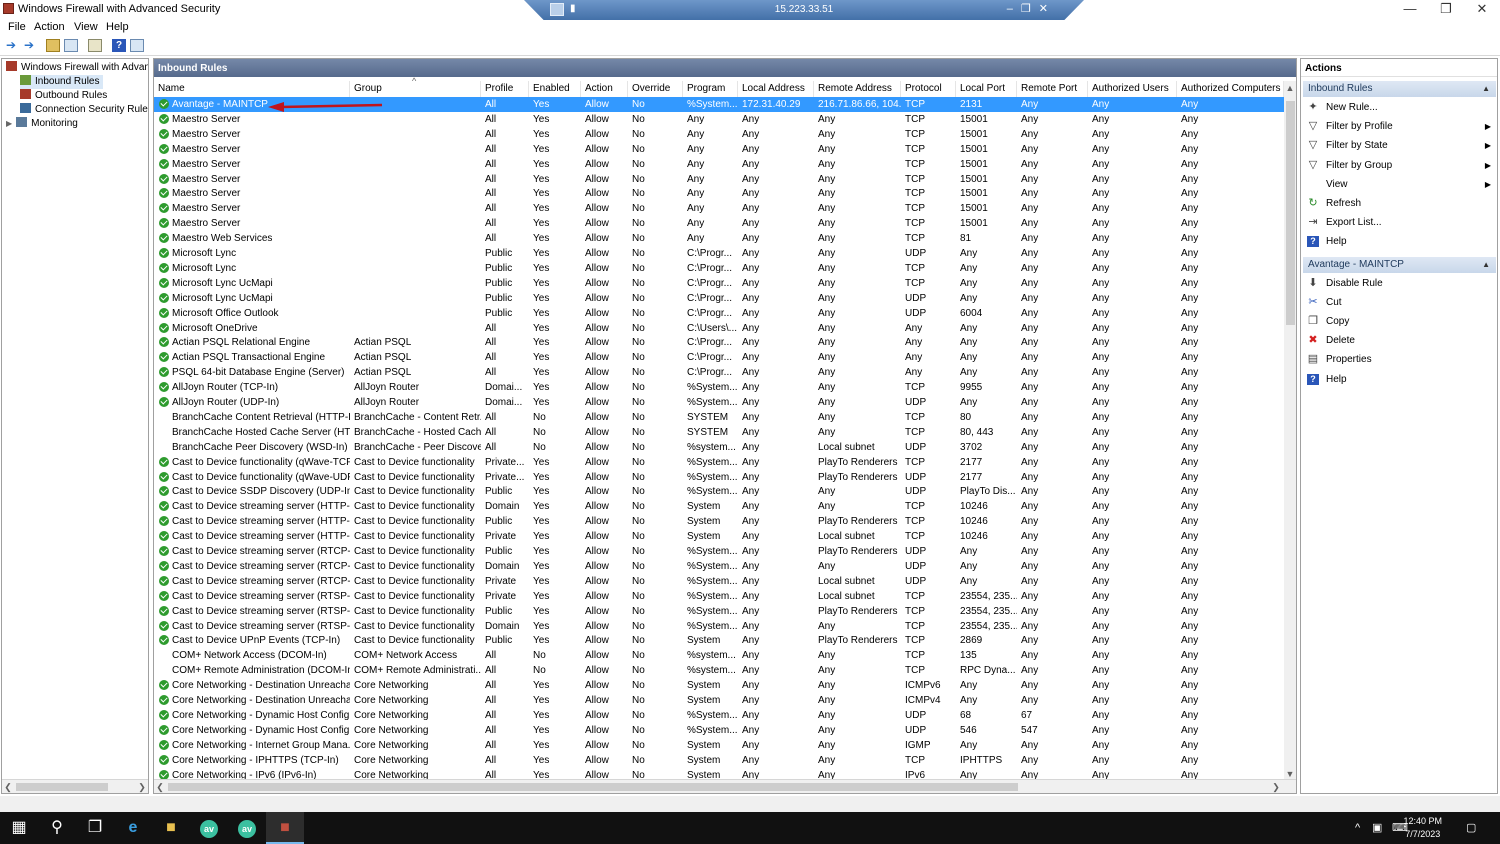  I want to click on expand-icon: ▶, so click(9, 123).